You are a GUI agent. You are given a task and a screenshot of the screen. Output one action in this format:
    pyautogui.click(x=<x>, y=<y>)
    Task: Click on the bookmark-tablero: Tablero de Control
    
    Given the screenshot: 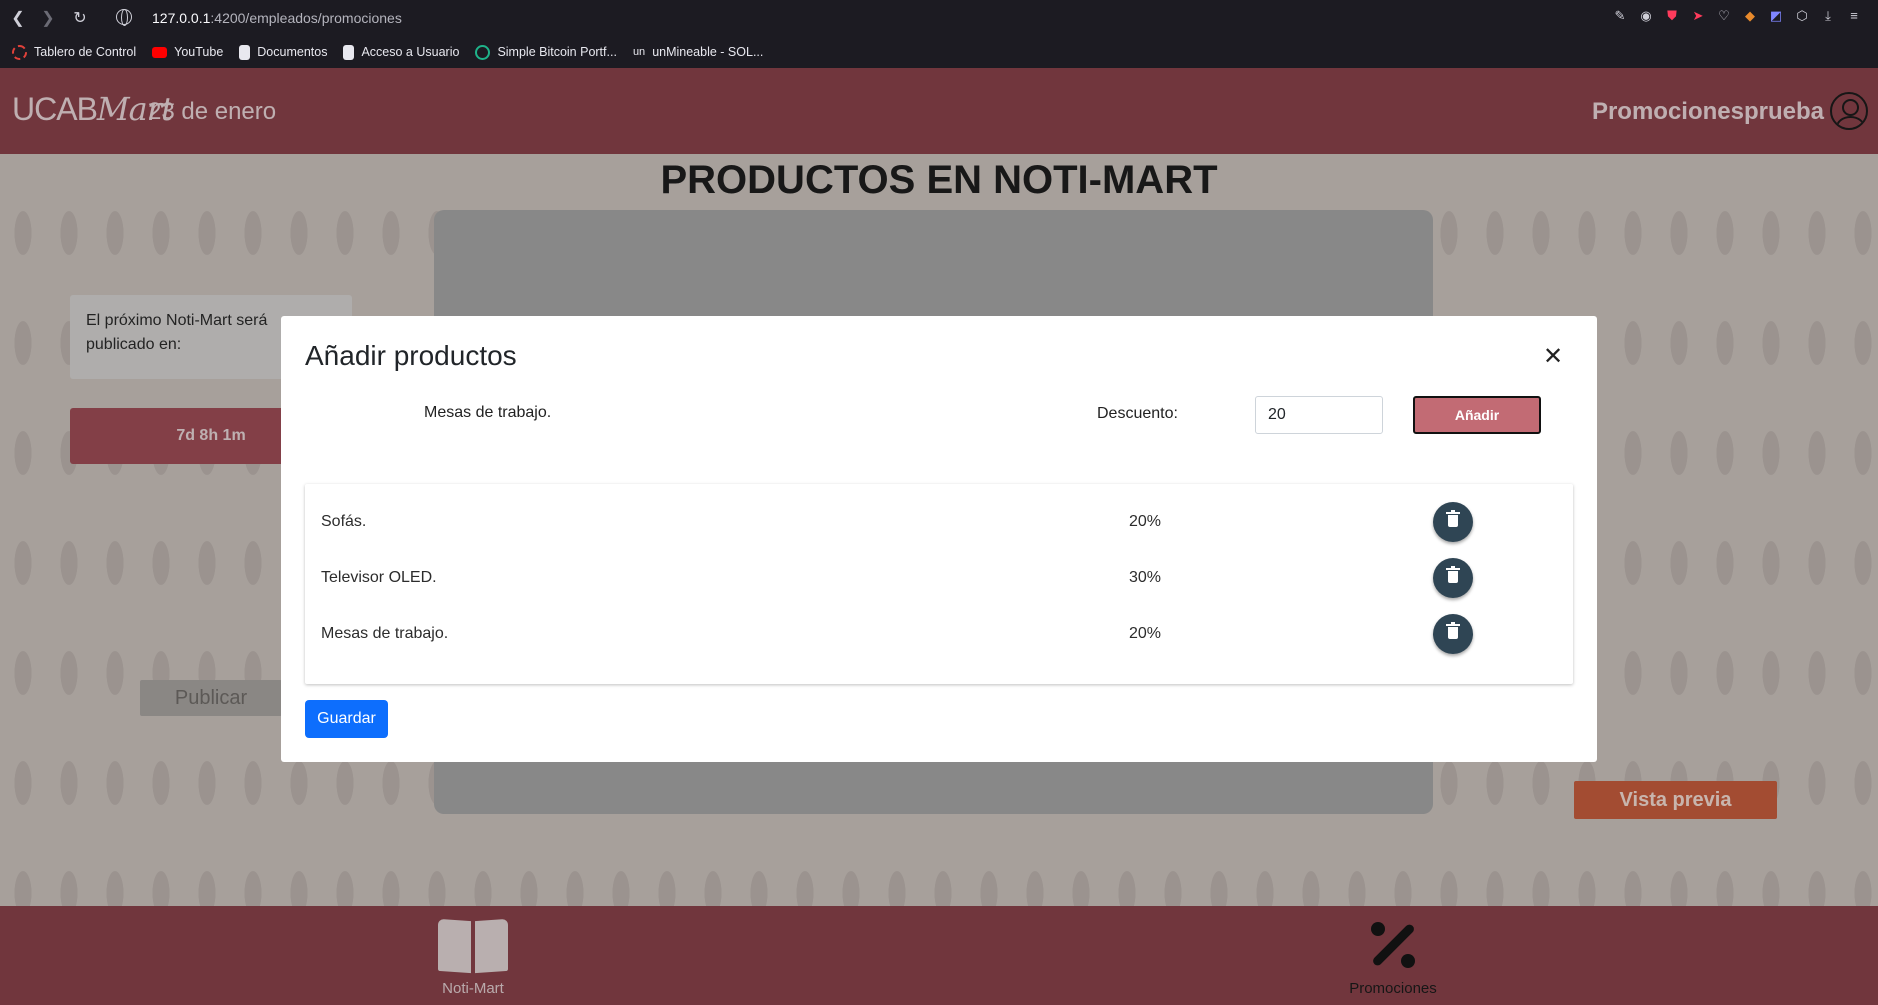 What is the action you would take?
    pyautogui.click(x=74, y=52)
    